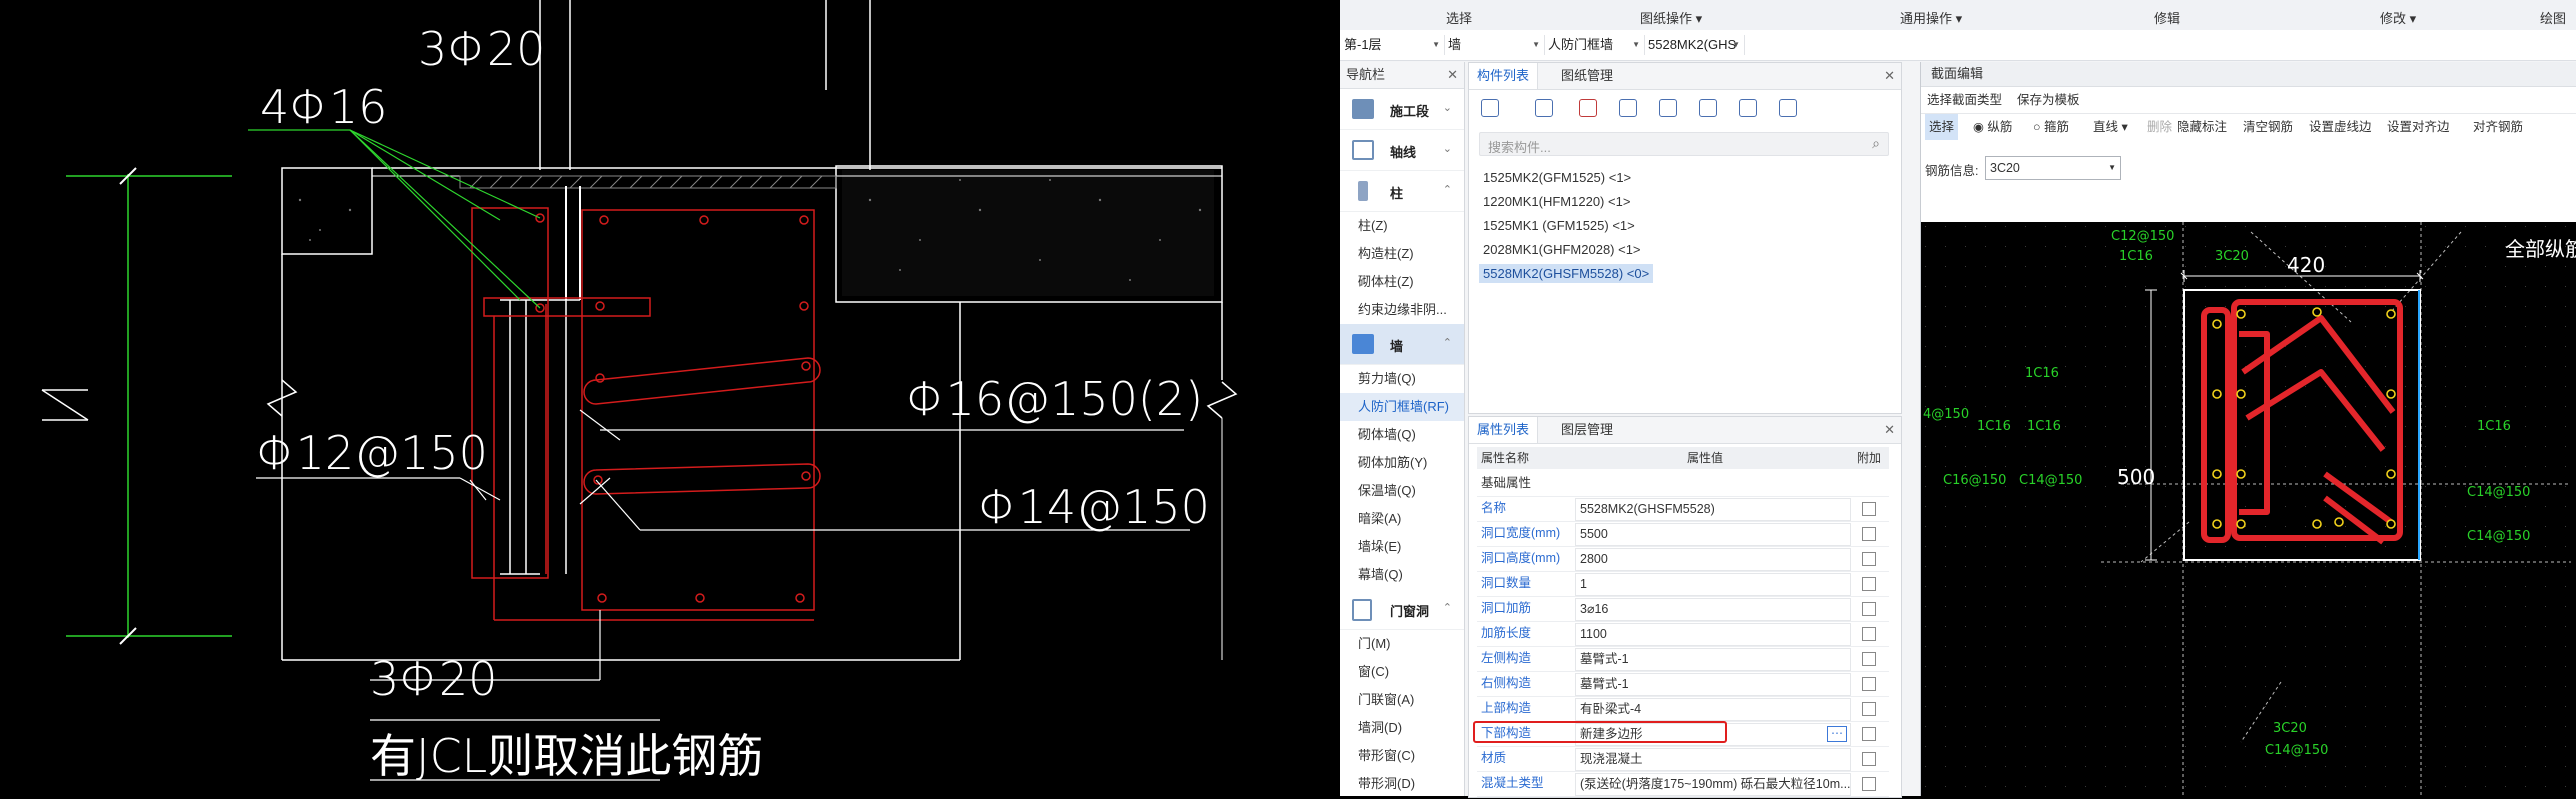 Image resolution: width=2576 pixels, height=799 pixels. I want to click on property-value-field: 5528MK2(GHSFM5528), so click(1713, 509).